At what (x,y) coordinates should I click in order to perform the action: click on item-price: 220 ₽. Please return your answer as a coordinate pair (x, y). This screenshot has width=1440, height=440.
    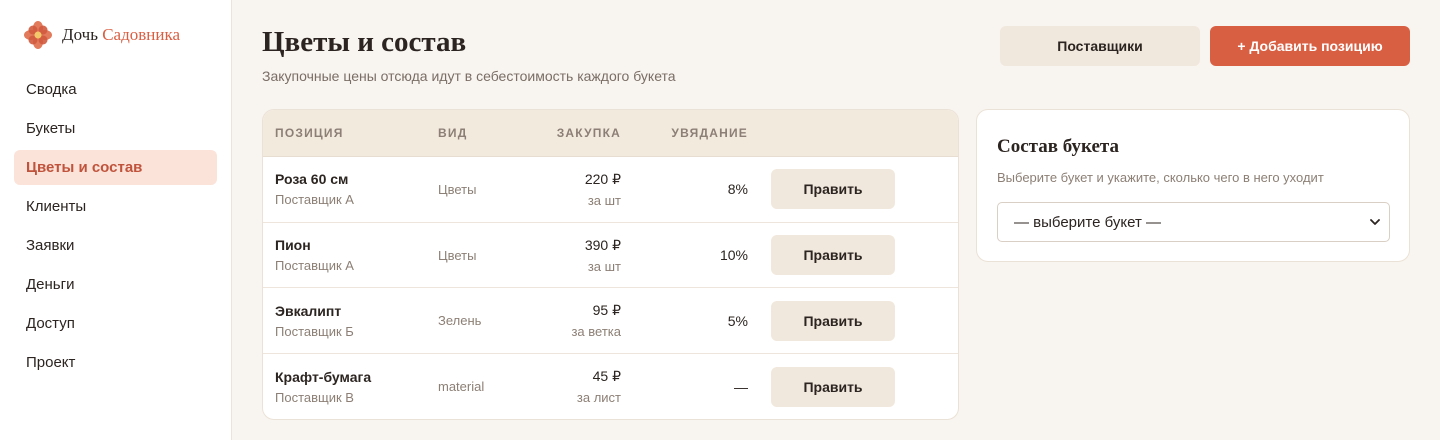
    Looking at the image, I should click on (602, 178).